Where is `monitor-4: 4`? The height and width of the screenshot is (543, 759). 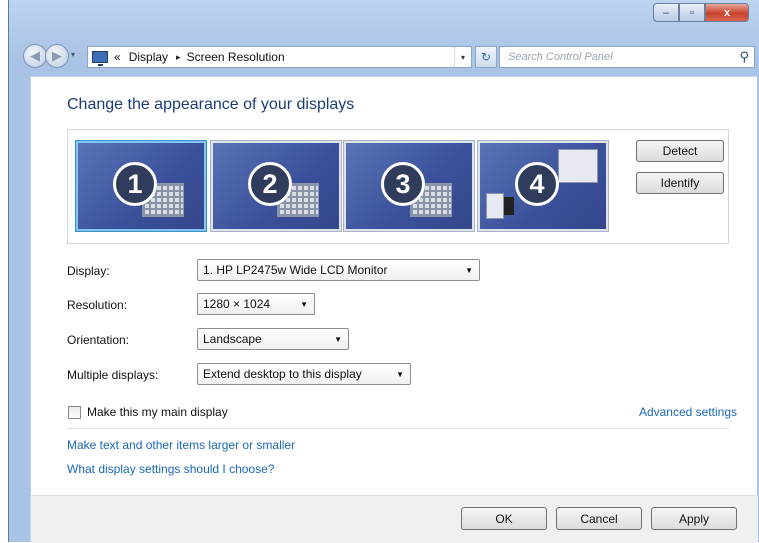 monitor-4: 4 is located at coordinates (543, 186).